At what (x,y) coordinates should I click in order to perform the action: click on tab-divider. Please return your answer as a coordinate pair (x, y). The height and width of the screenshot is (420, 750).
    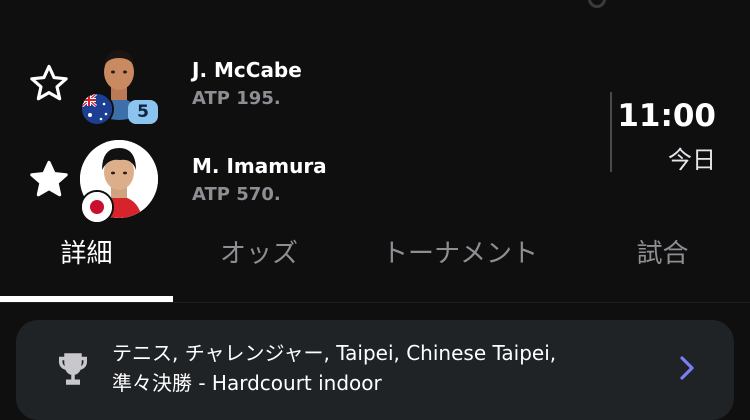
    Looking at the image, I should click on (375, 302).